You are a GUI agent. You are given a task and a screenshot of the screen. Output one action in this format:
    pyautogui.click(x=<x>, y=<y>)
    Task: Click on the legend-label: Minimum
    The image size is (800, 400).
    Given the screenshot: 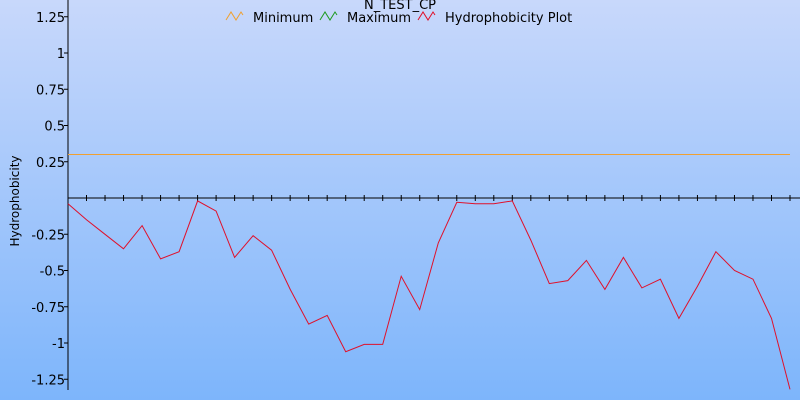 What is the action you would take?
    pyautogui.click(x=283, y=18)
    